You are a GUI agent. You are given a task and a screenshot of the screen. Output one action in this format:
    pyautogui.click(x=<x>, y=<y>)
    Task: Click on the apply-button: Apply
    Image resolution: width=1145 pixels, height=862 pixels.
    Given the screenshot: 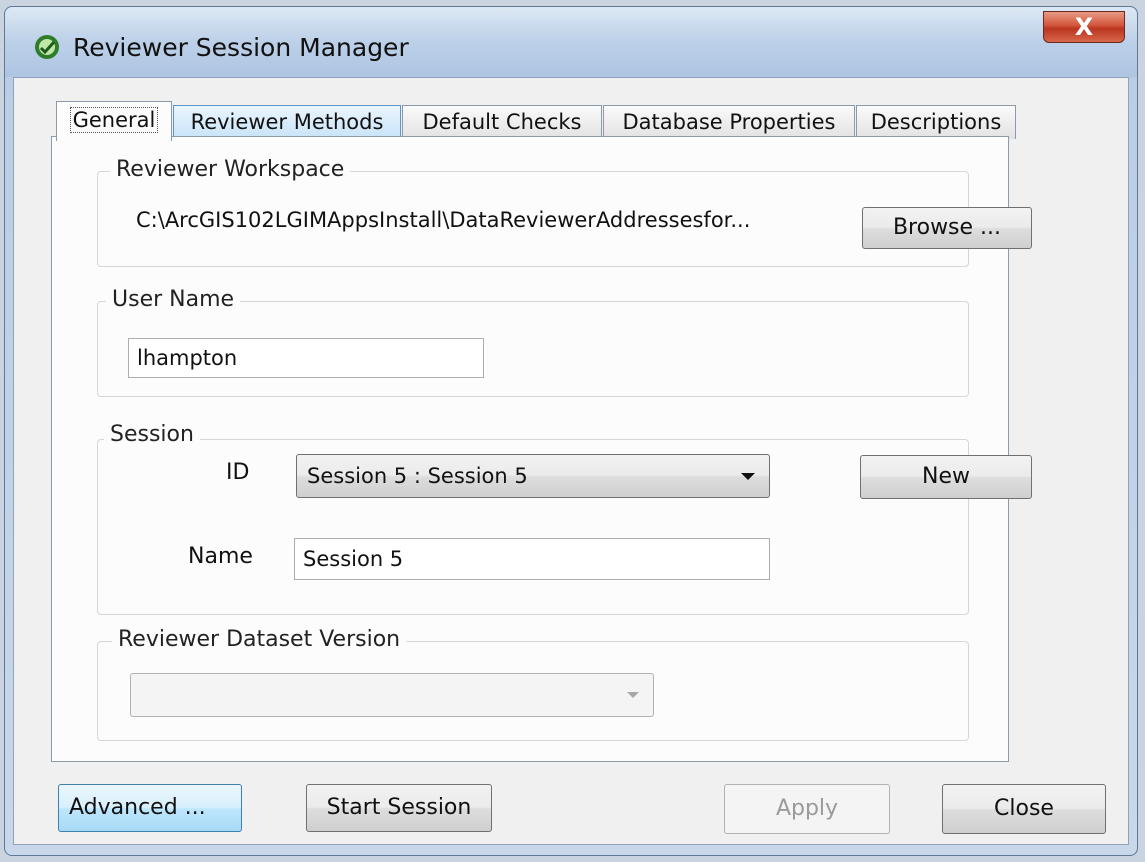 What is the action you would take?
    pyautogui.click(x=807, y=809)
    